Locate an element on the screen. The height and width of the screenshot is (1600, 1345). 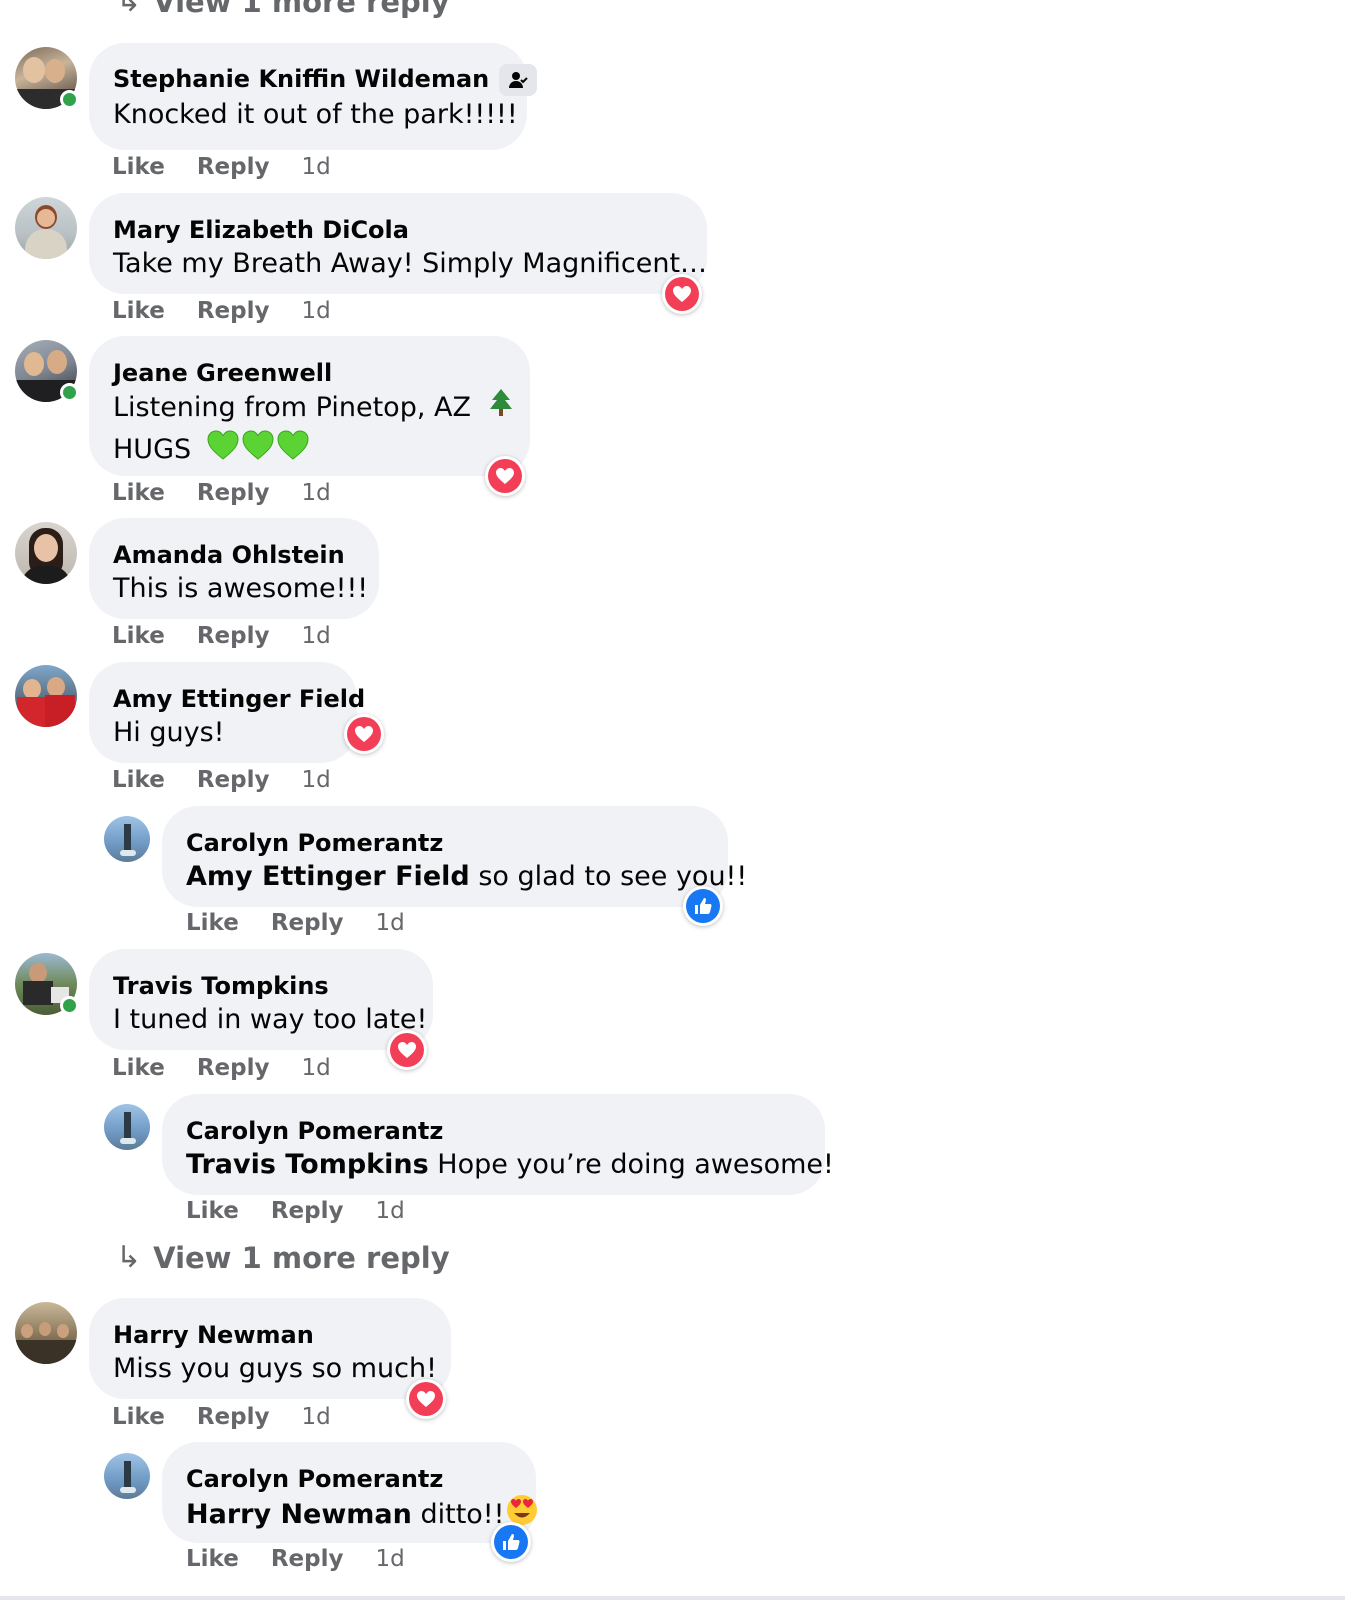
comment-text: Listening from Pinetop, AZ is located at coordinates (312, 408).